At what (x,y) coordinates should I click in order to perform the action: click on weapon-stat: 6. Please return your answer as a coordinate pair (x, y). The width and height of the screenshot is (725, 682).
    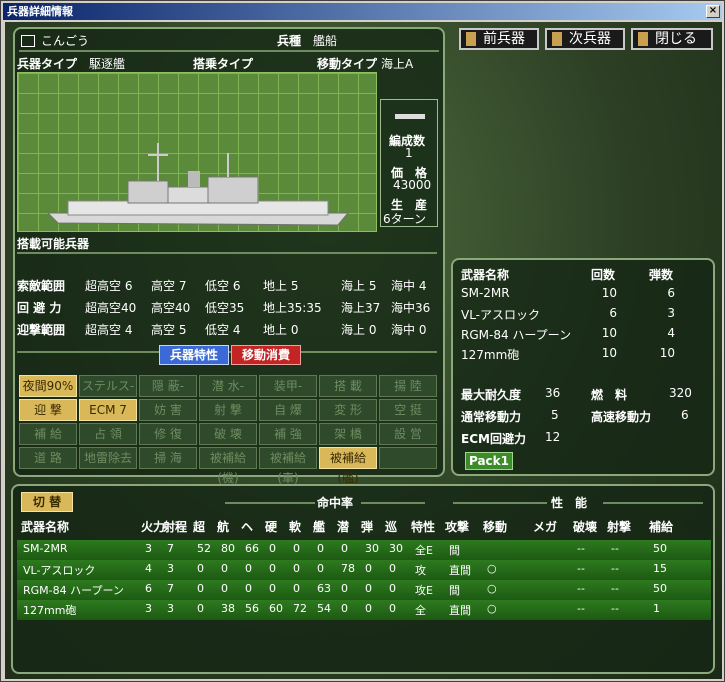
    Looking at the image, I should click on (148, 588).